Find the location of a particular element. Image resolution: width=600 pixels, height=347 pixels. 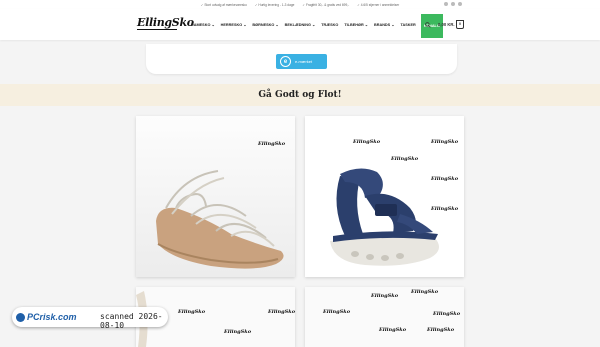

nav-bornesko: BØRNESKO ⌄ is located at coordinates (265, 24).